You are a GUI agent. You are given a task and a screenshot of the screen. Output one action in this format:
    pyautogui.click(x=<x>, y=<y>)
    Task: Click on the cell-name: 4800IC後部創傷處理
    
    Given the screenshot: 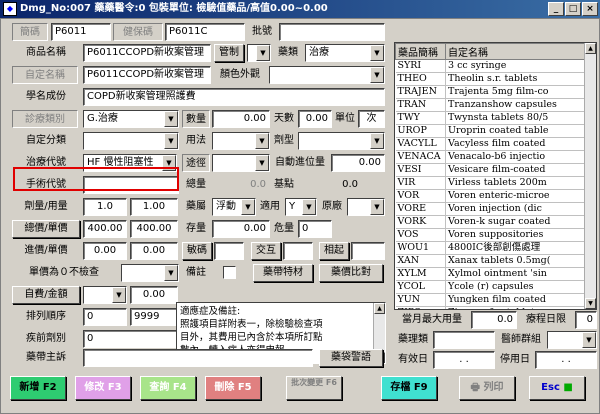 What is the action you would take?
    pyautogui.click(x=520, y=248)
    